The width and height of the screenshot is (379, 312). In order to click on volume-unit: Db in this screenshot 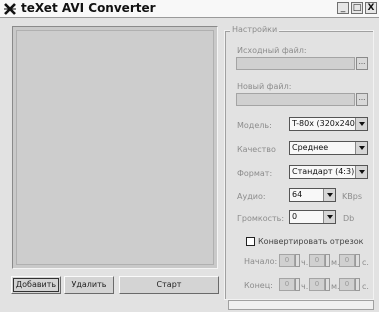, I will do `click(349, 218)`.